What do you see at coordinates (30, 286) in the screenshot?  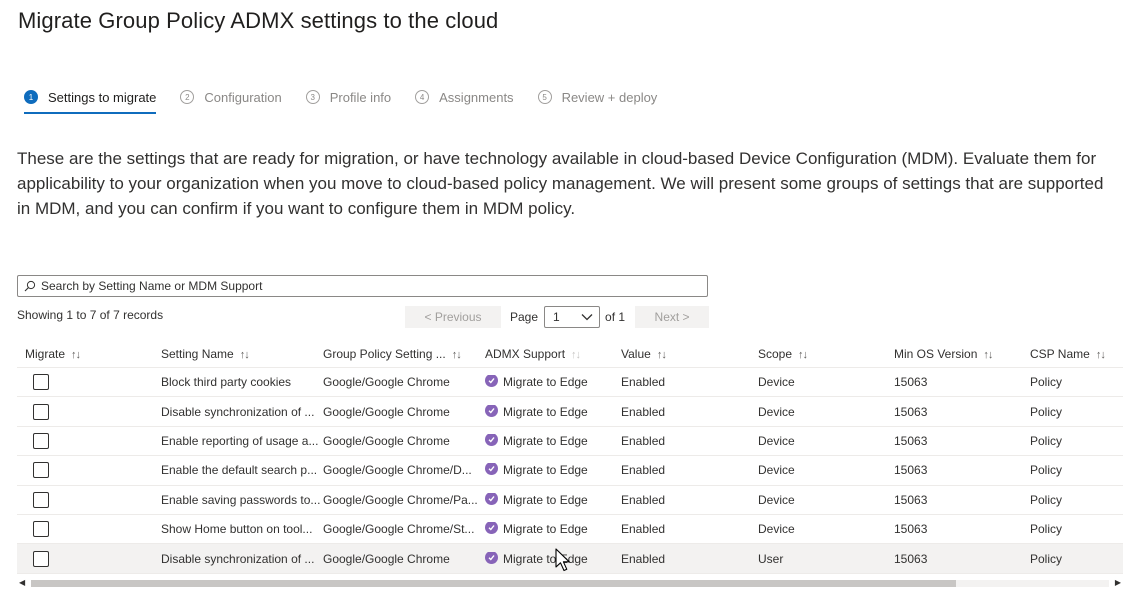 I see `search-icon` at bounding box center [30, 286].